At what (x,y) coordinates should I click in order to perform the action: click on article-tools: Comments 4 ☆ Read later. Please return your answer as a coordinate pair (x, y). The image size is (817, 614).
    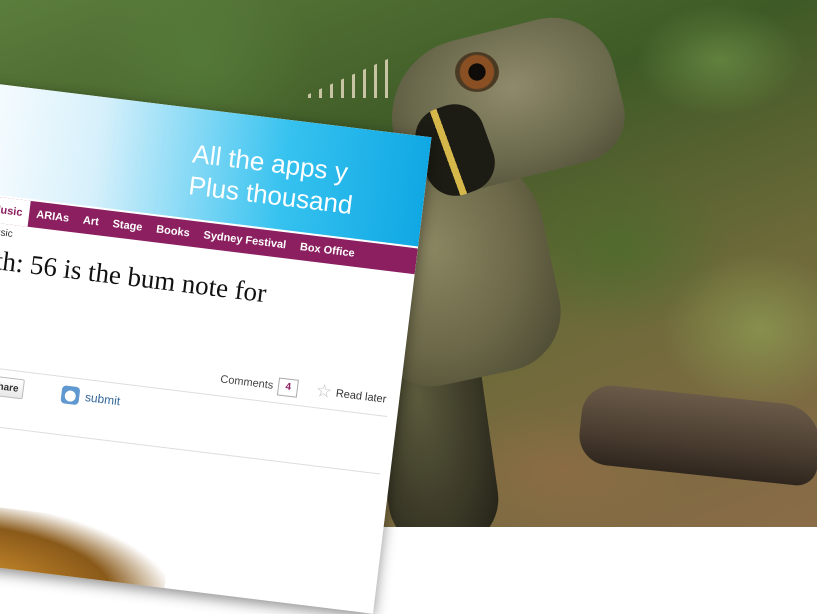
    Looking at the image, I should click on (303, 388).